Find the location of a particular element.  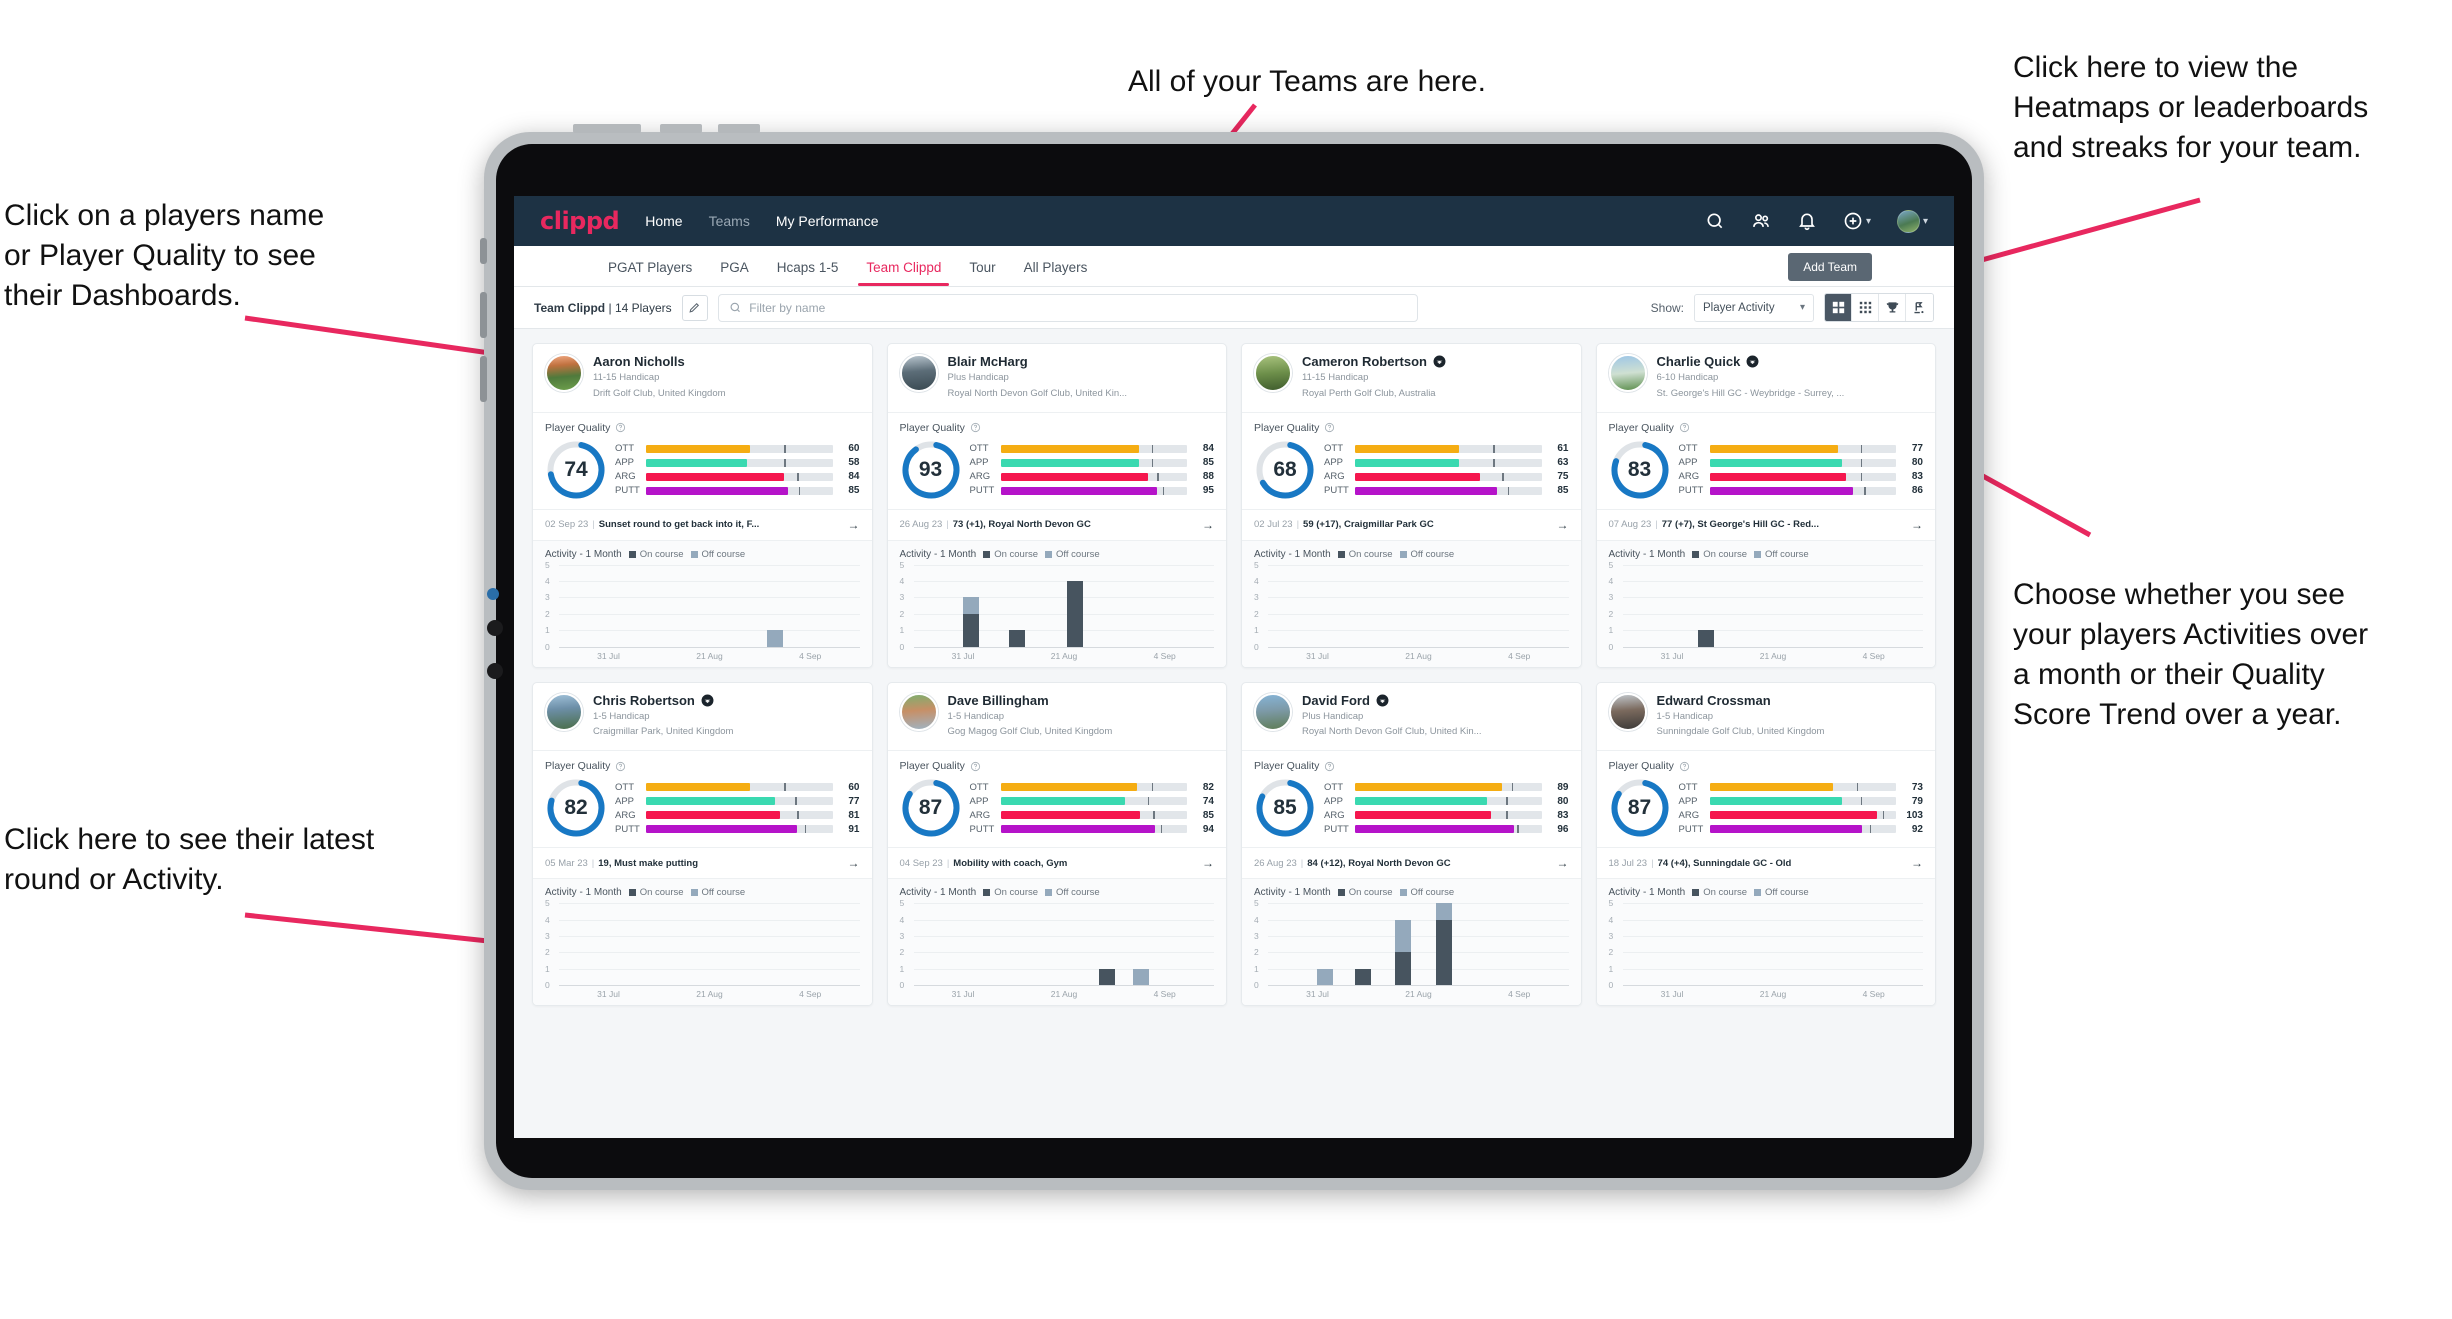

player-name-row: Cameron Robertson is located at coordinates (1374, 361).